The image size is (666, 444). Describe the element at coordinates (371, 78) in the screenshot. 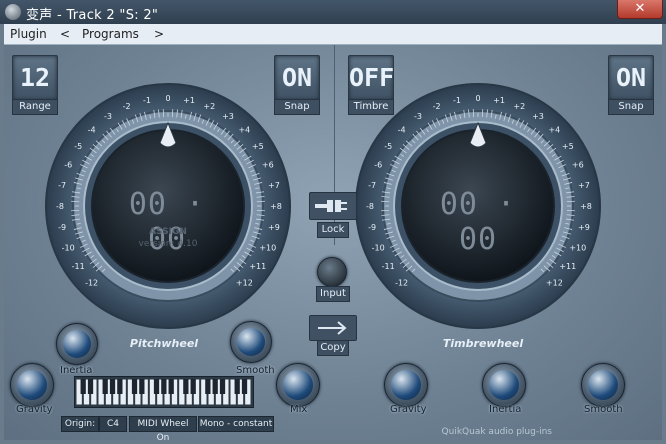

I see `timbre-display-box: OFF` at that location.